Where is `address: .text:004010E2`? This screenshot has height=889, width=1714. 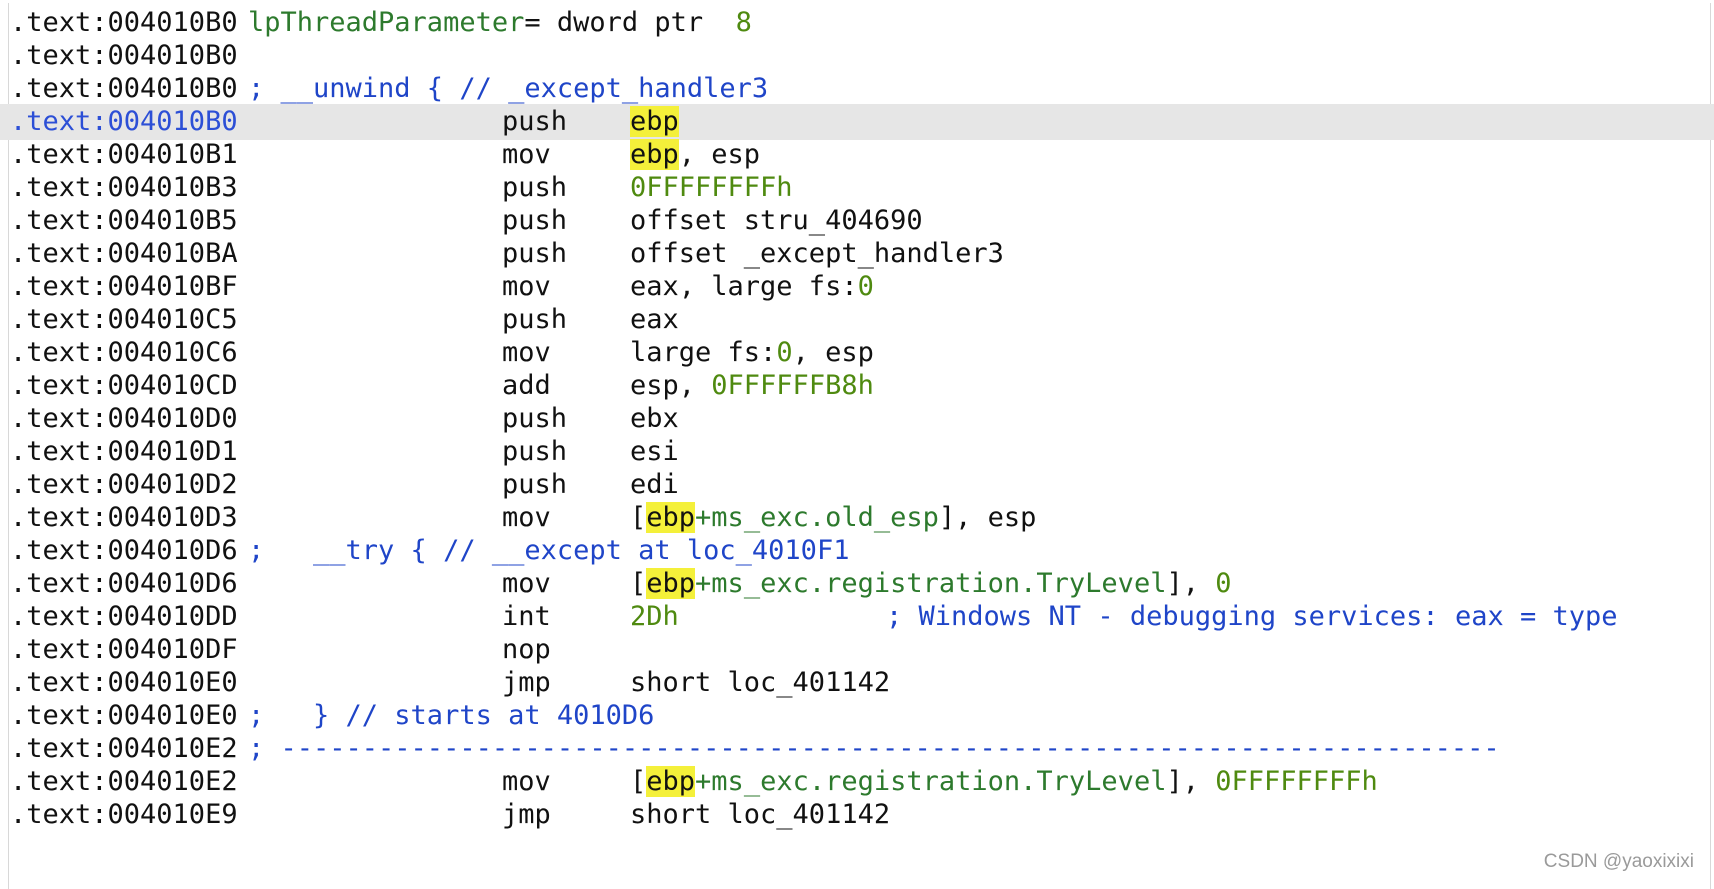
address: .text:004010E2 is located at coordinates (124, 782).